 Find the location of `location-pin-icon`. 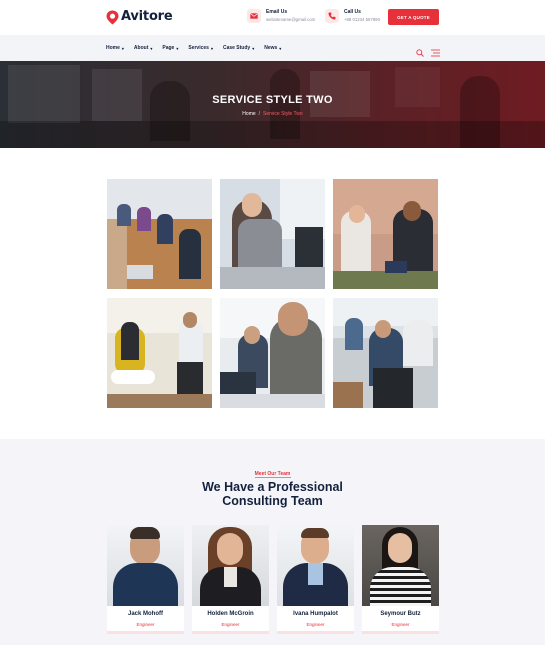

location-pin-icon is located at coordinates (112, 17).